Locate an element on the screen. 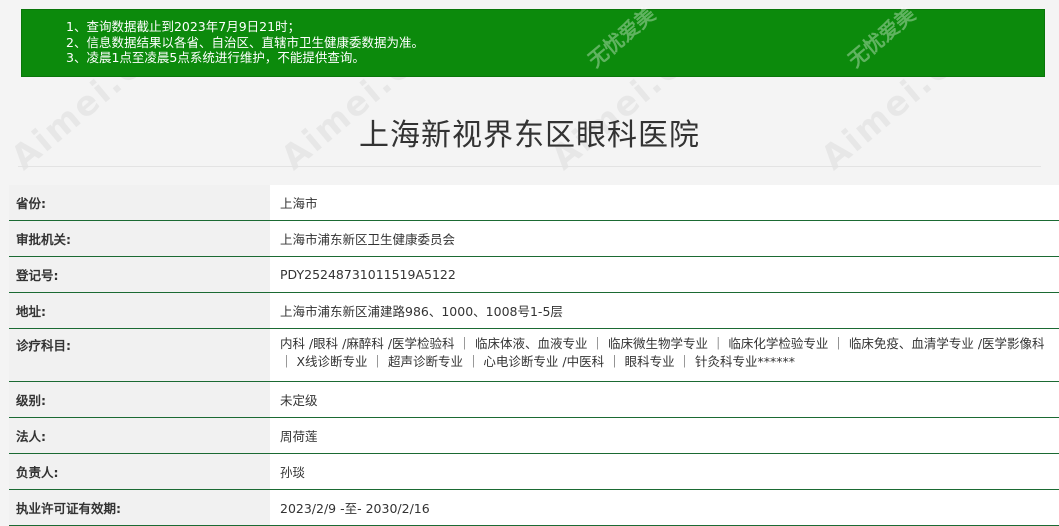 This screenshot has height=526, width=1059. row-label: 登记号: is located at coordinates (139, 274).